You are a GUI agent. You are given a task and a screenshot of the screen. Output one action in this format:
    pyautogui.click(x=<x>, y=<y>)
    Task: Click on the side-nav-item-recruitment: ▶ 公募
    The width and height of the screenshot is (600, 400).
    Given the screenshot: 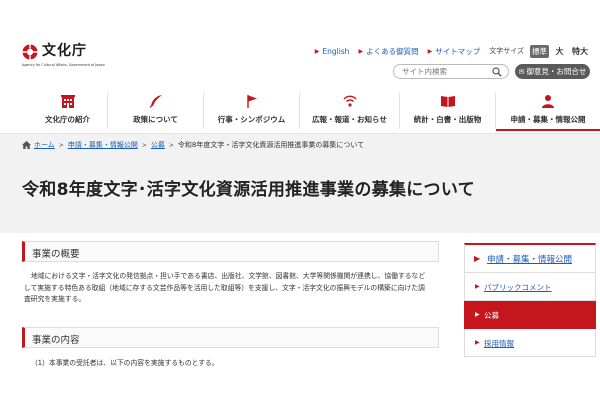 What is the action you would take?
    pyautogui.click(x=530, y=315)
    